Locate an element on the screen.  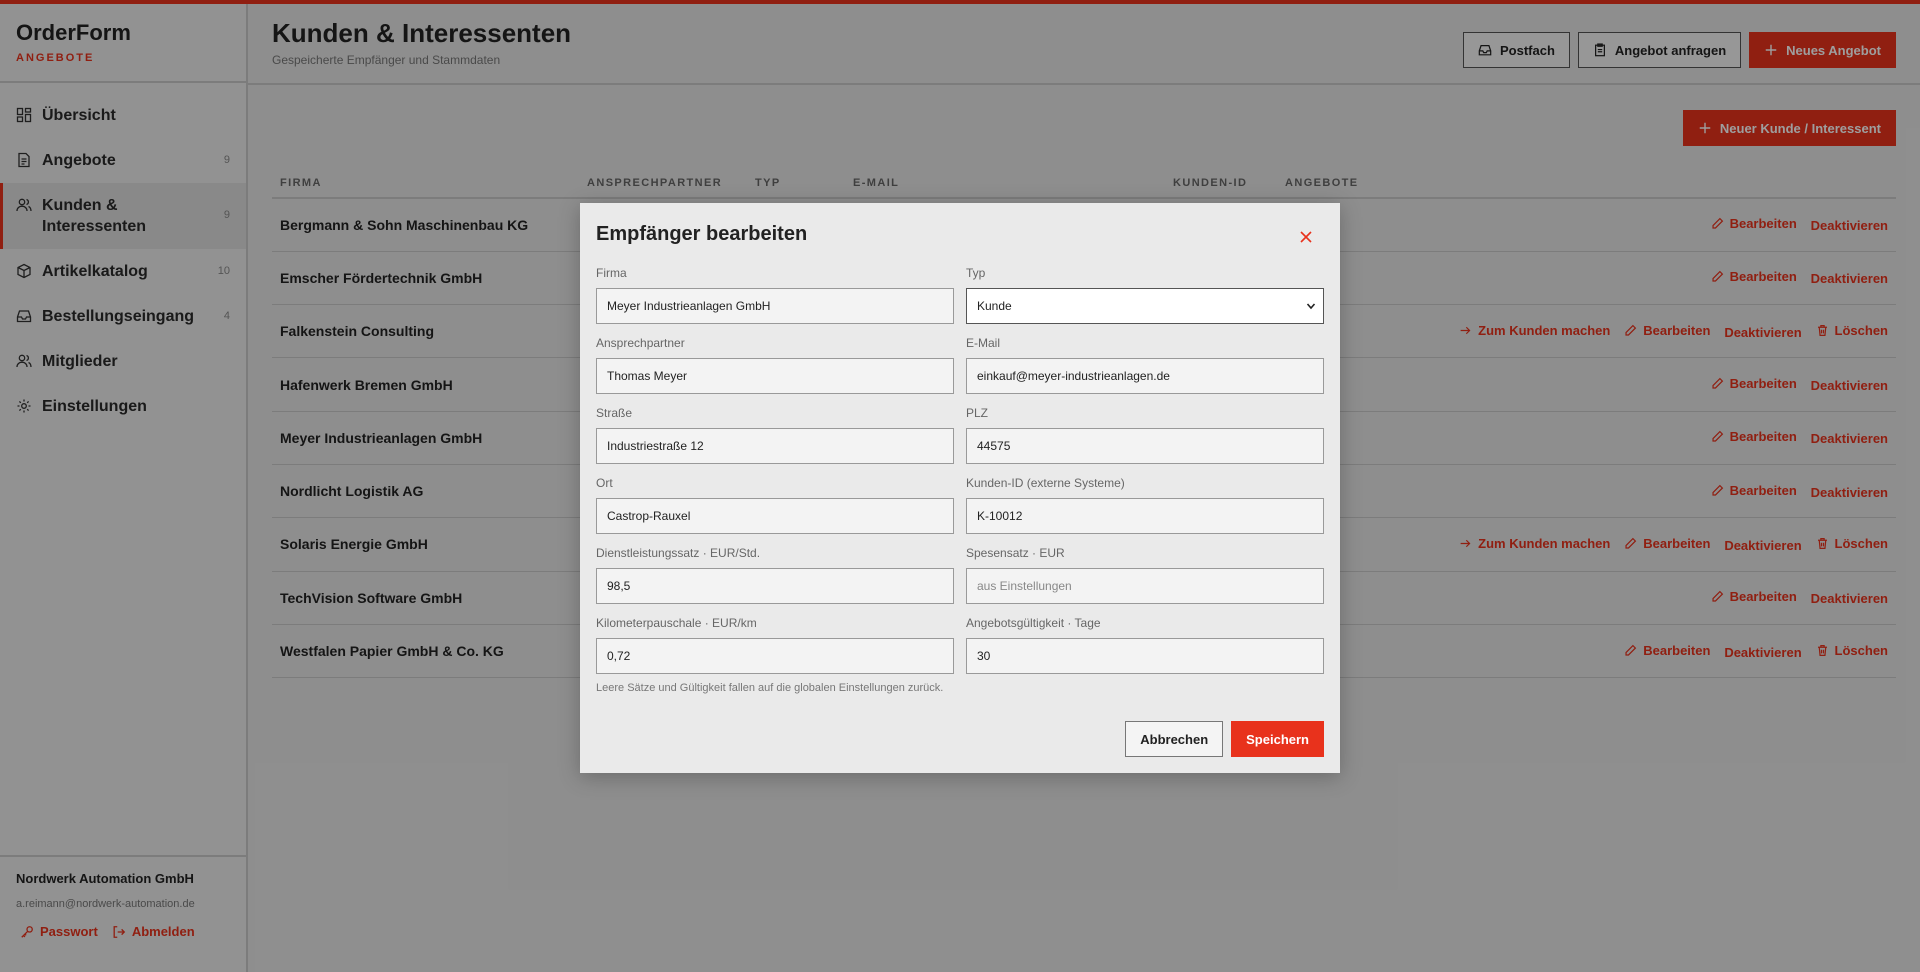
strasse-input: Industriestraße 12 is located at coordinates (775, 446).